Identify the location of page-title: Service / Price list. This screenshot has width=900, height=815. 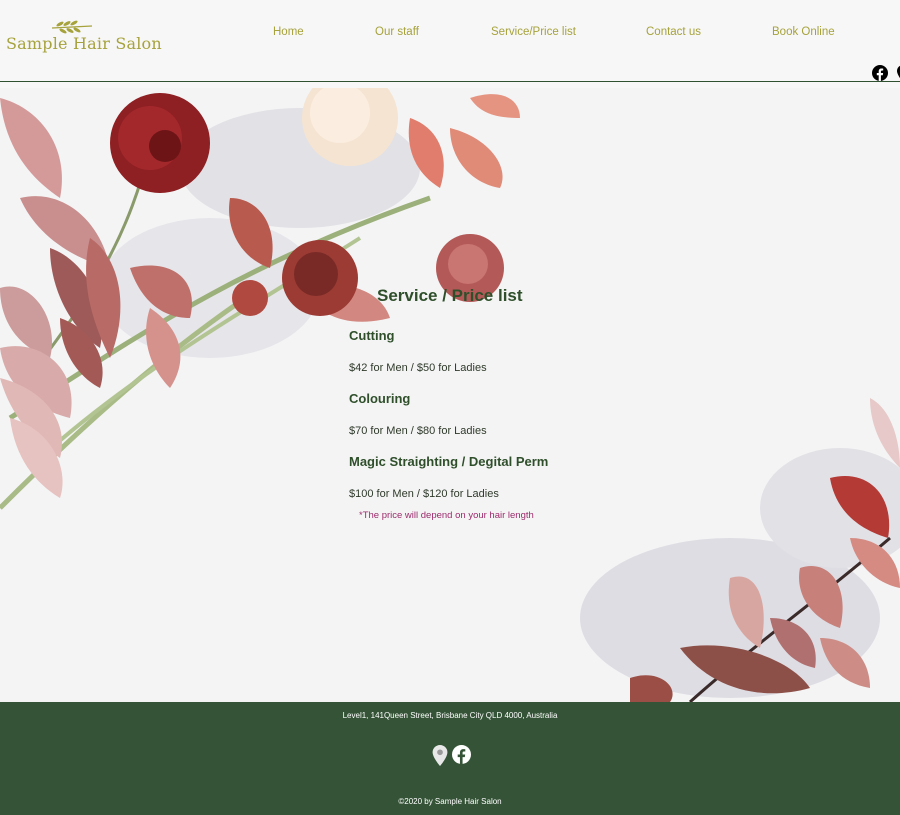
(450, 295).